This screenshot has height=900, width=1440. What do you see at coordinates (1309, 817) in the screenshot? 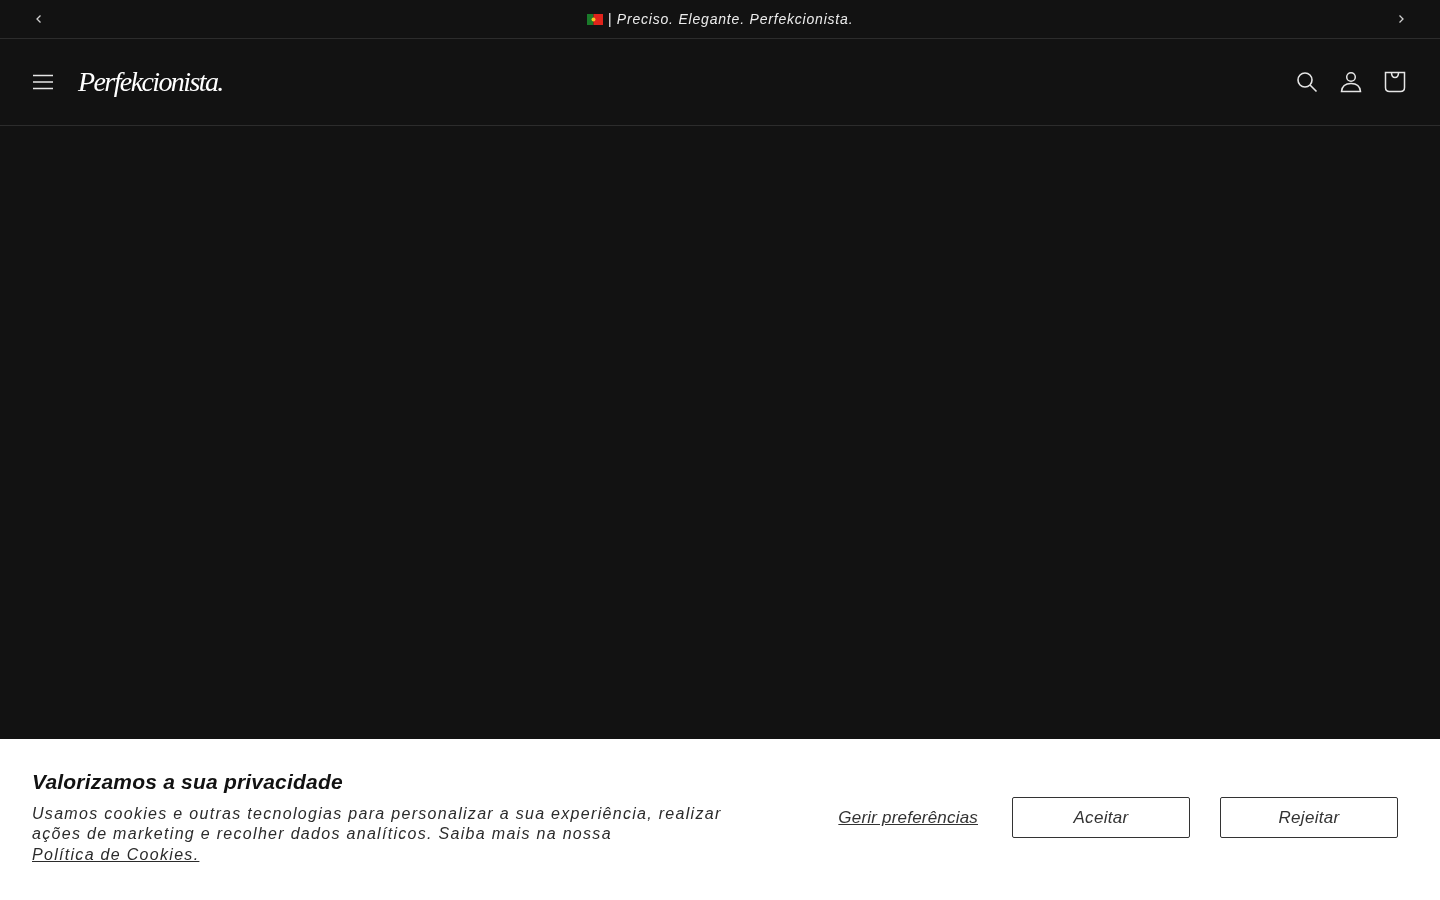
I see `cookie-button: Rejeitar` at bounding box center [1309, 817].